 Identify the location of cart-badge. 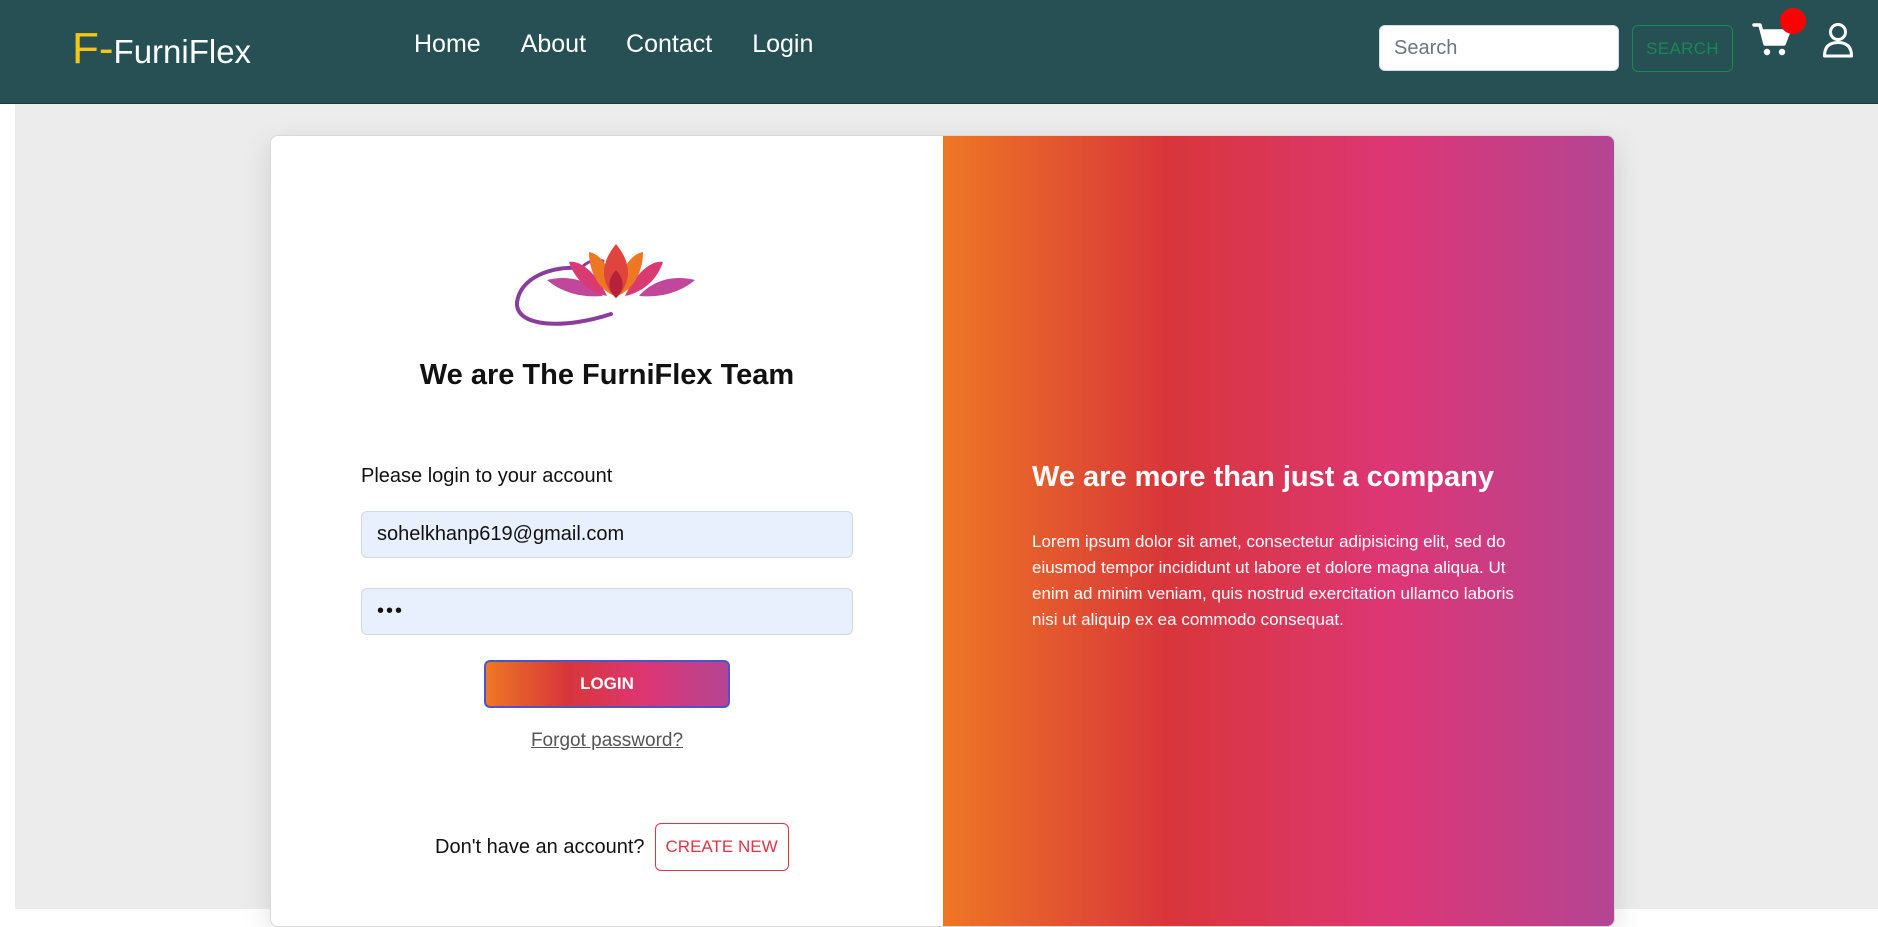
(1793, 21).